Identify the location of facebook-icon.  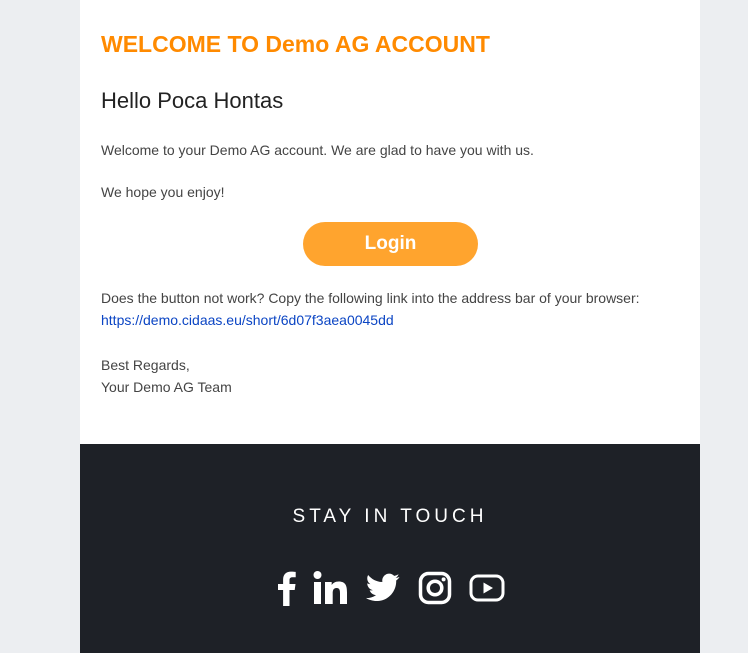
(286, 588).